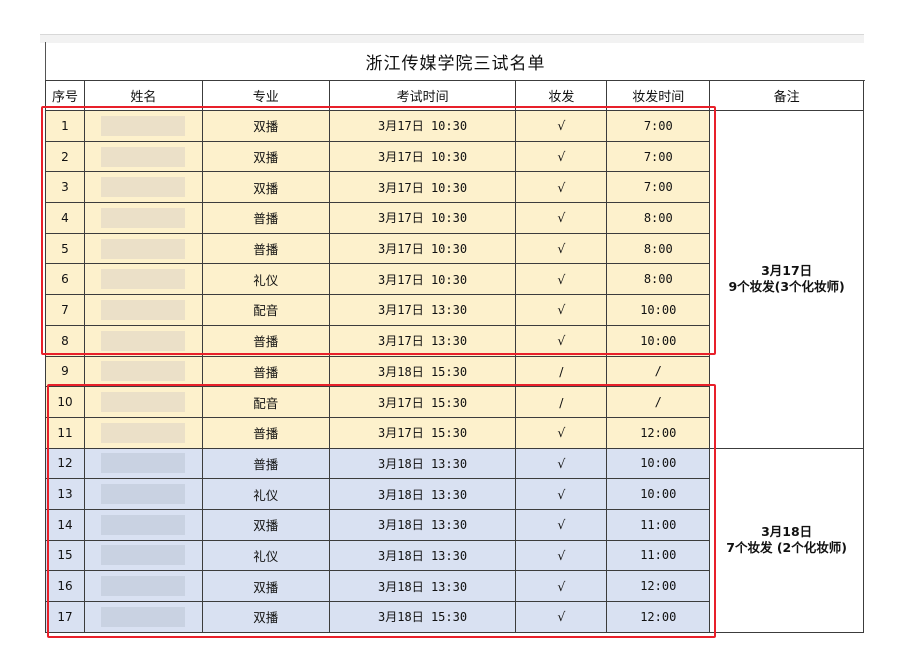  What do you see at coordinates (65, 524) in the screenshot?
I see `cell-no: 14` at bounding box center [65, 524].